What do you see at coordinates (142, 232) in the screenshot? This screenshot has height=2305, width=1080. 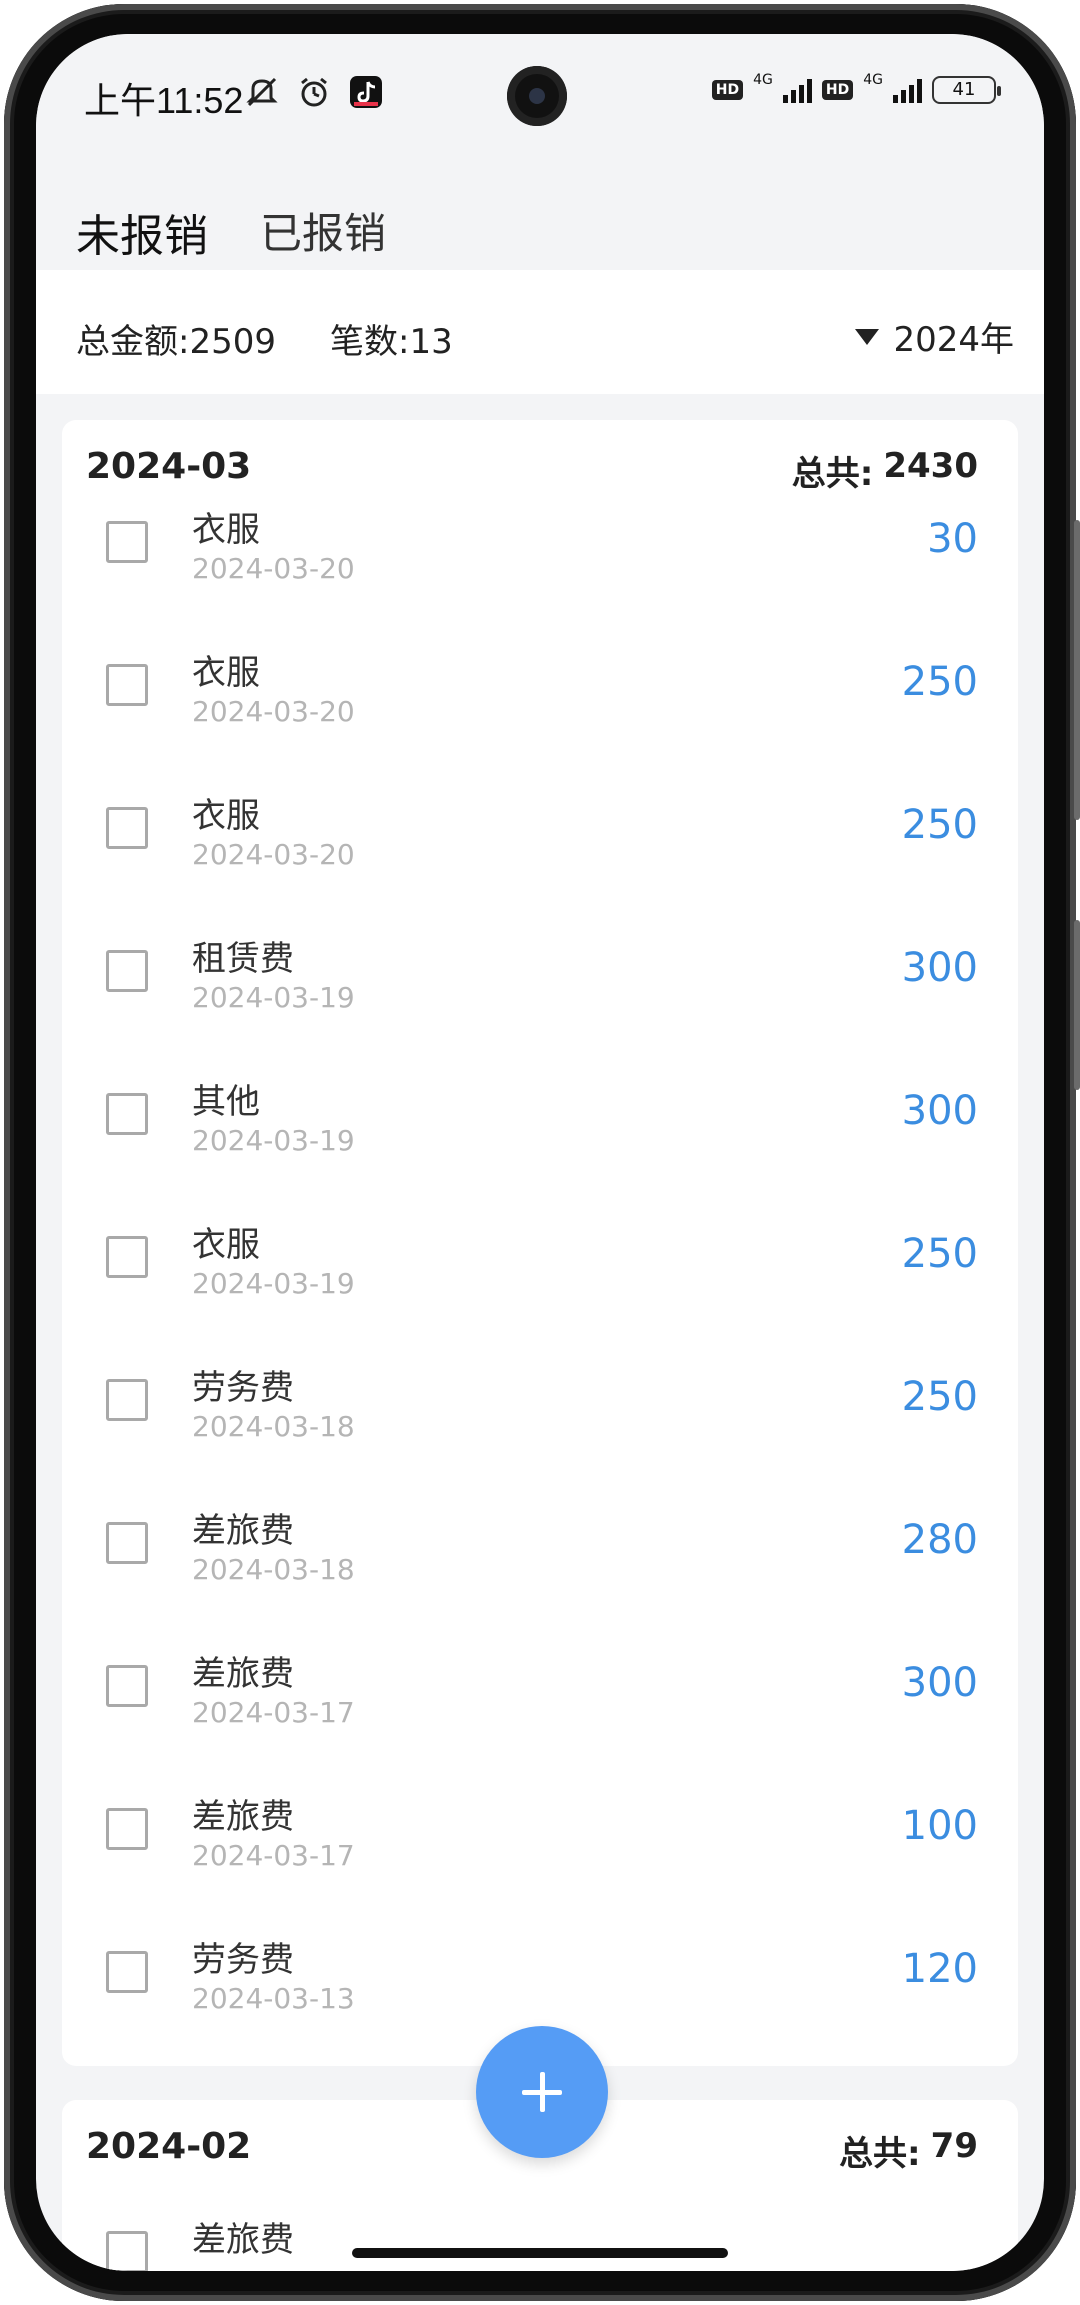 I see `tab-unreimbursed: 未报销` at bounding box center [142, 232].